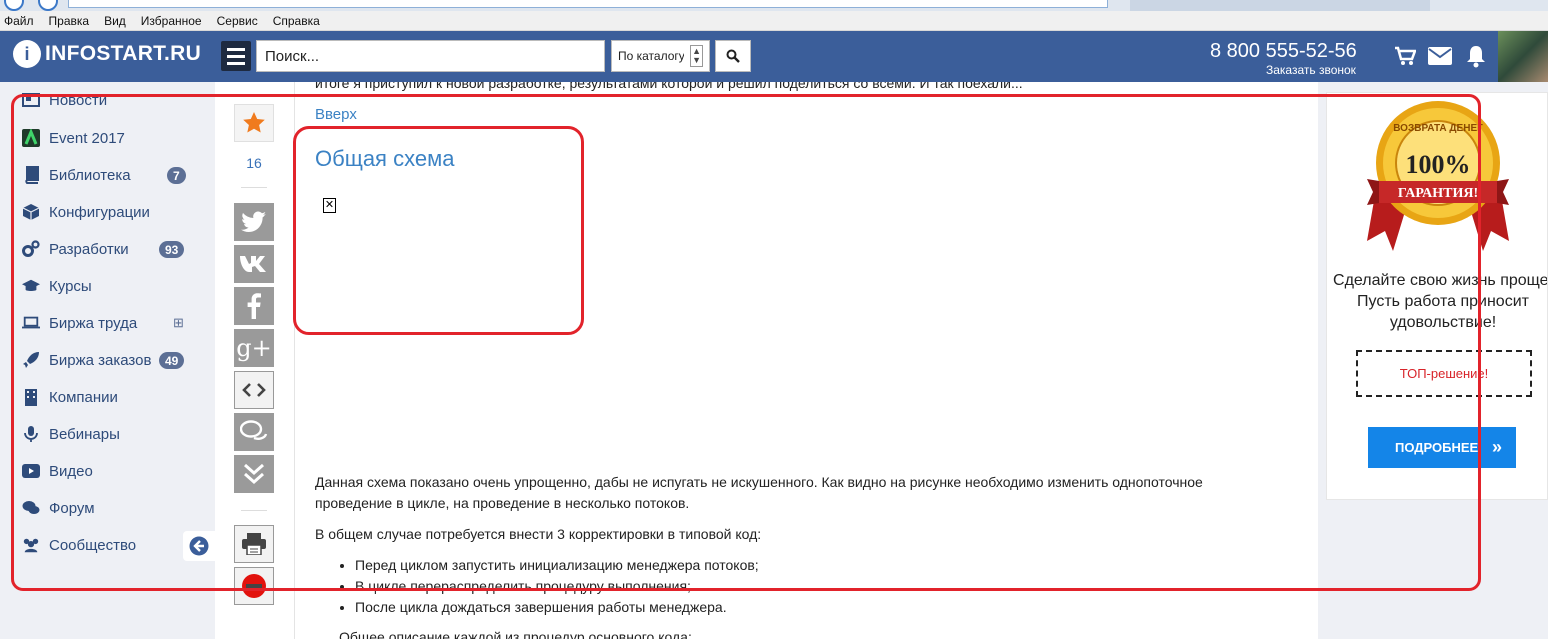 This screenshot has width=1548, height=639. What do you see at coordinates (176, 175) in the screenshot?
I see `library-count-badge: 7` at bounding box center [176, 175].